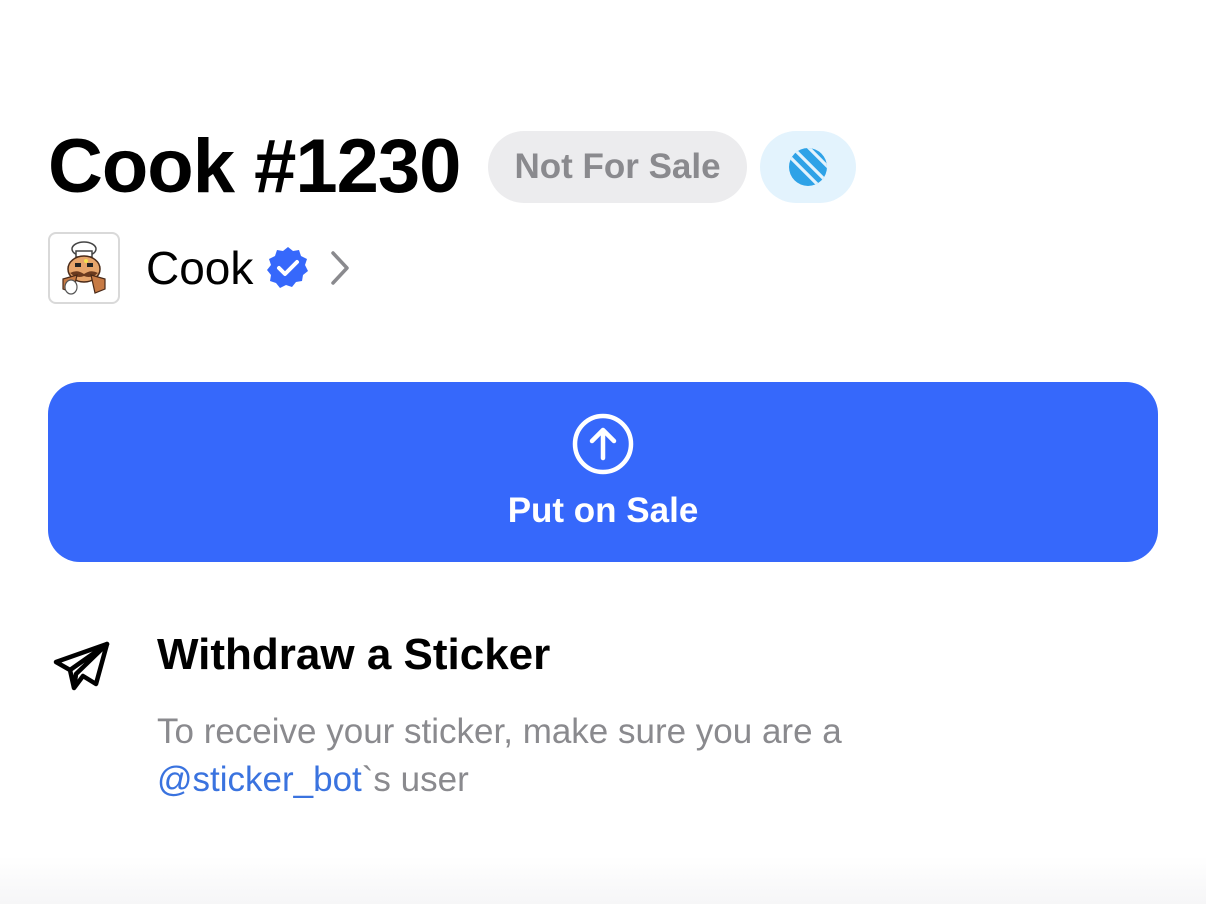  I want to click on arrow-up-circle-icon, so click(603, 444).